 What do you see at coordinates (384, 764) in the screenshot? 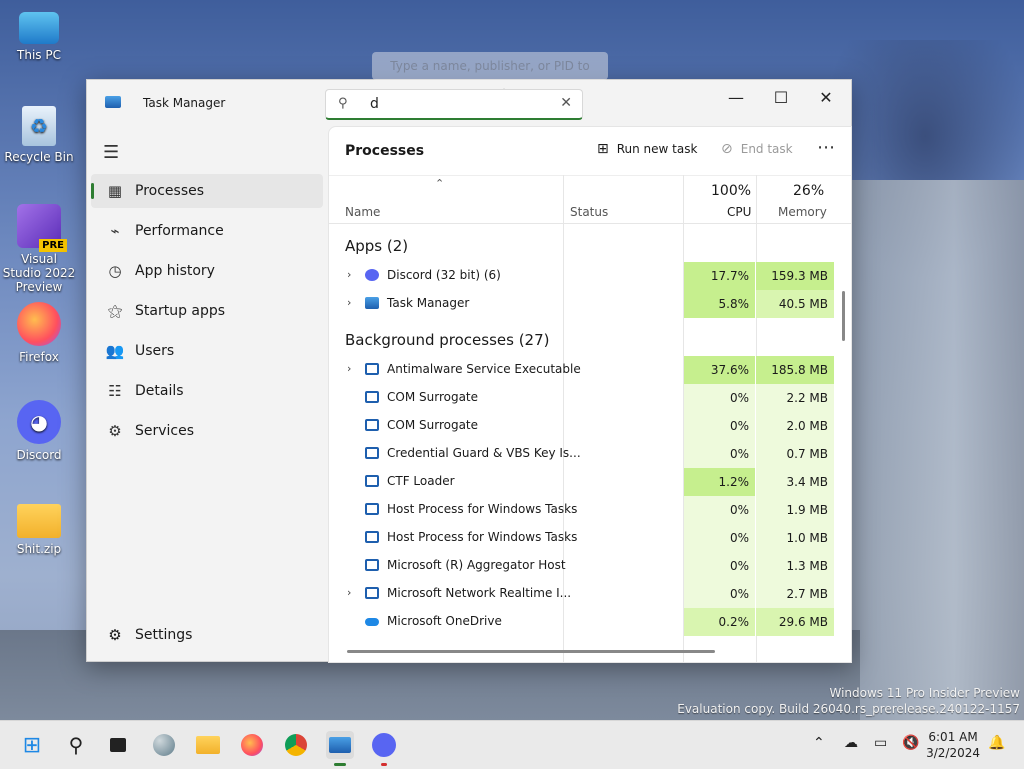
I see `app-attention-indicator` at bounding box center [384, 764].